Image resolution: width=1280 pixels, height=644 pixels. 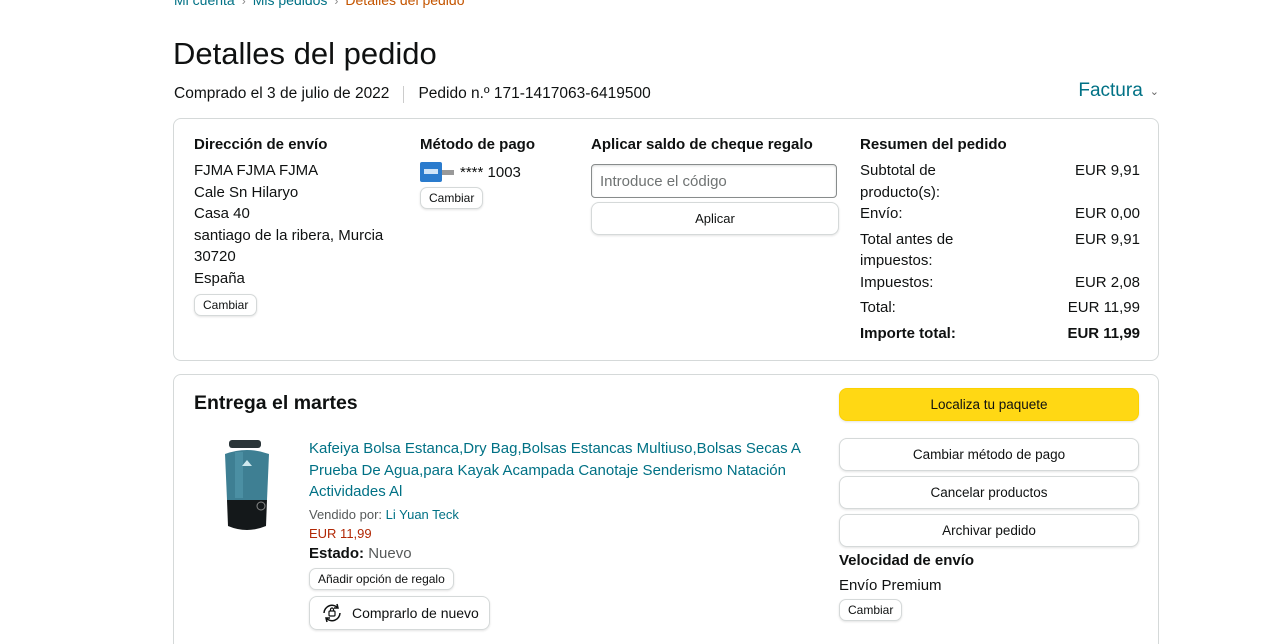 I want to click on change-payment-method-button: Cambiar método de pago, so click(x=989, y=454).